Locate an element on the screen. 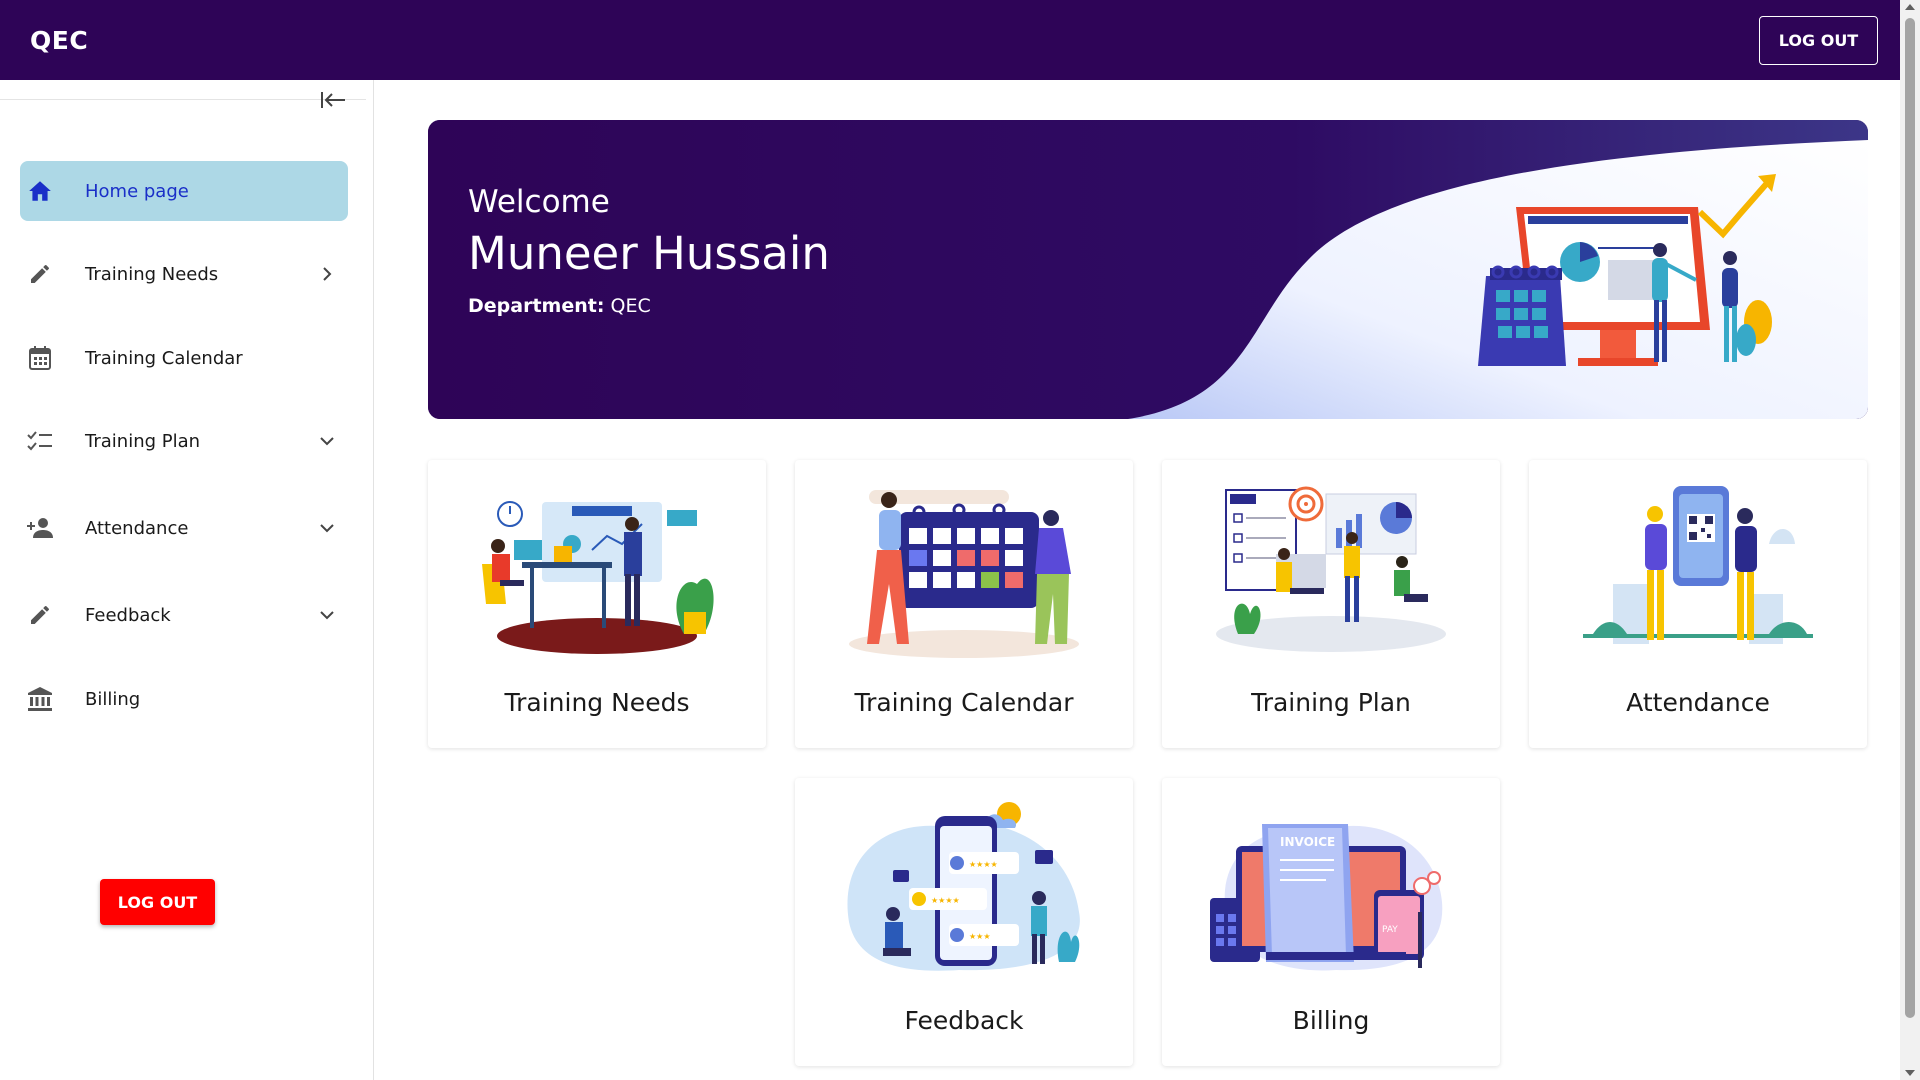 Image resolution: width=1920 pixels, height=1080 pixels. chevron-right-icon is located at coordinates (327, 274).